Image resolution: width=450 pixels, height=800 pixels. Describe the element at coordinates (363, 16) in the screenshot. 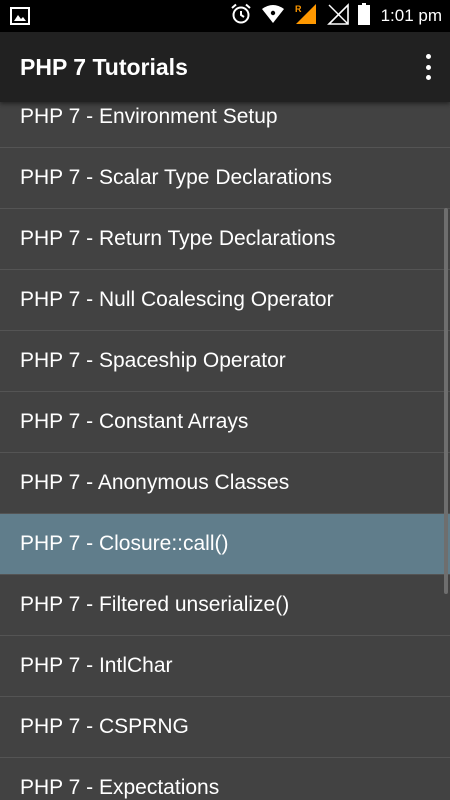

I see `battery-icon` at that location.